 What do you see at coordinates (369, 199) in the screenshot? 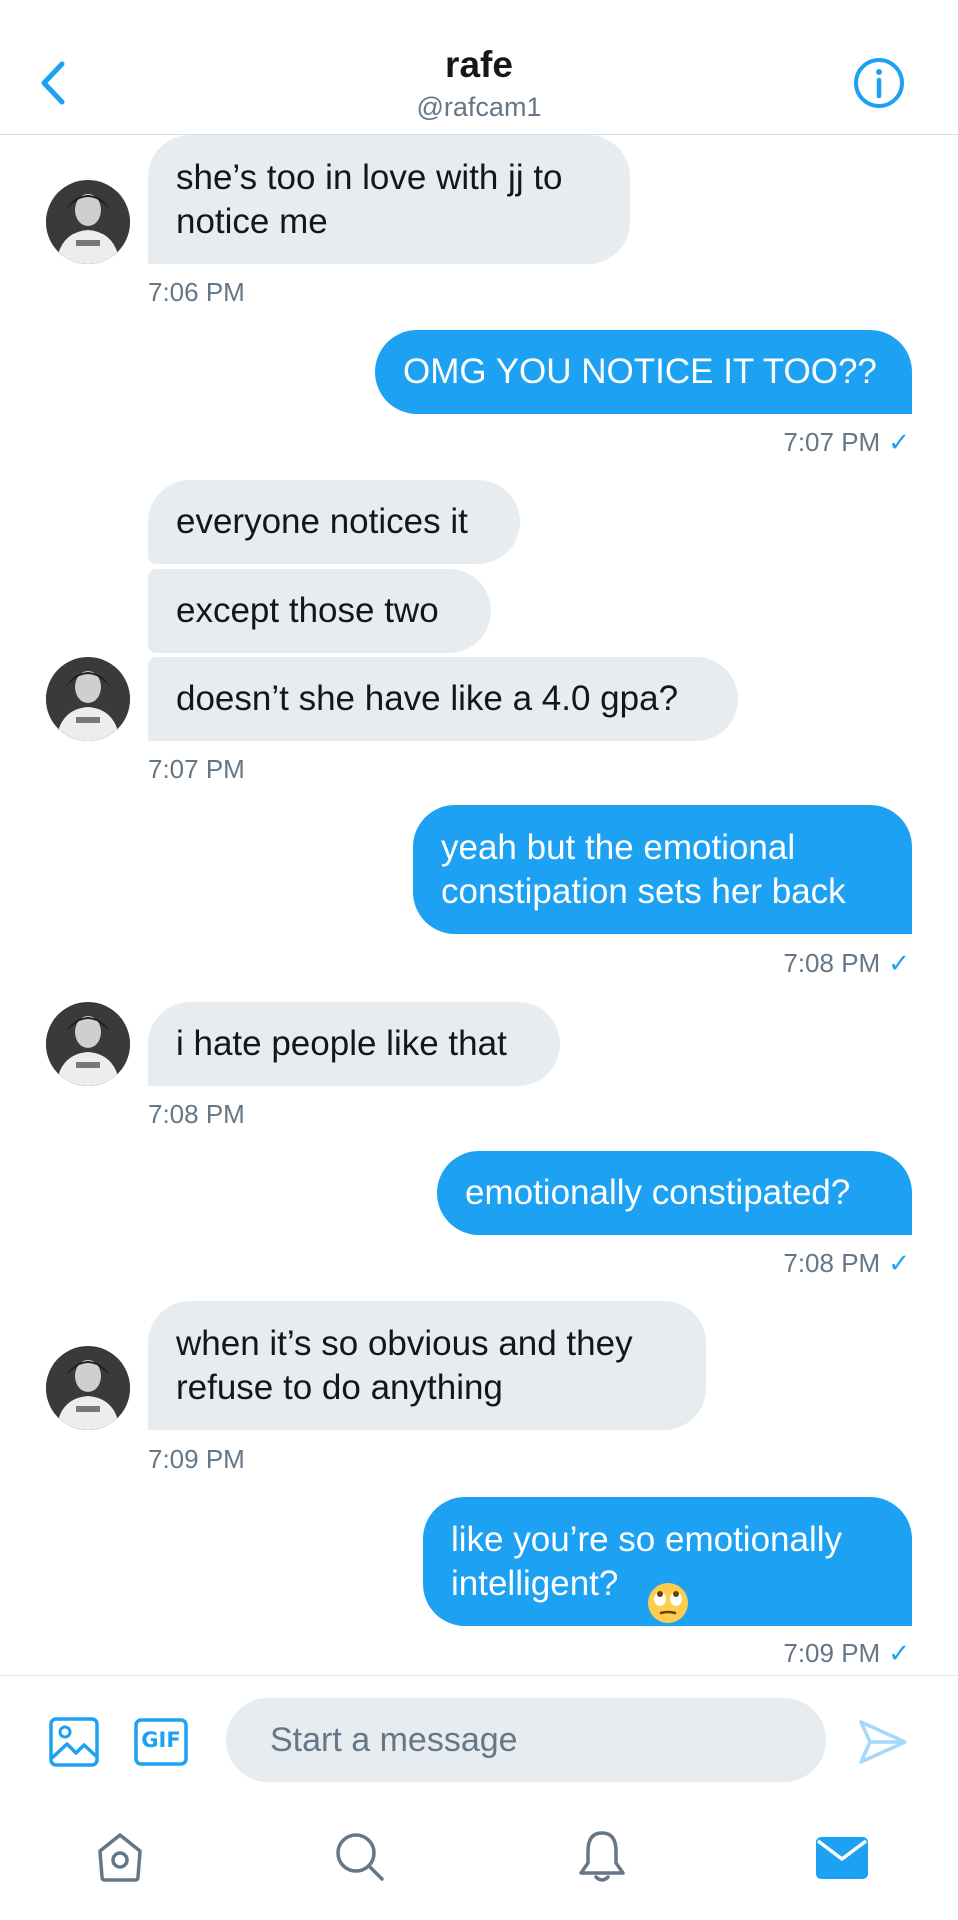
I see `message-text: she’s too in love with jj to notice me` at bounding box center [369, 199].